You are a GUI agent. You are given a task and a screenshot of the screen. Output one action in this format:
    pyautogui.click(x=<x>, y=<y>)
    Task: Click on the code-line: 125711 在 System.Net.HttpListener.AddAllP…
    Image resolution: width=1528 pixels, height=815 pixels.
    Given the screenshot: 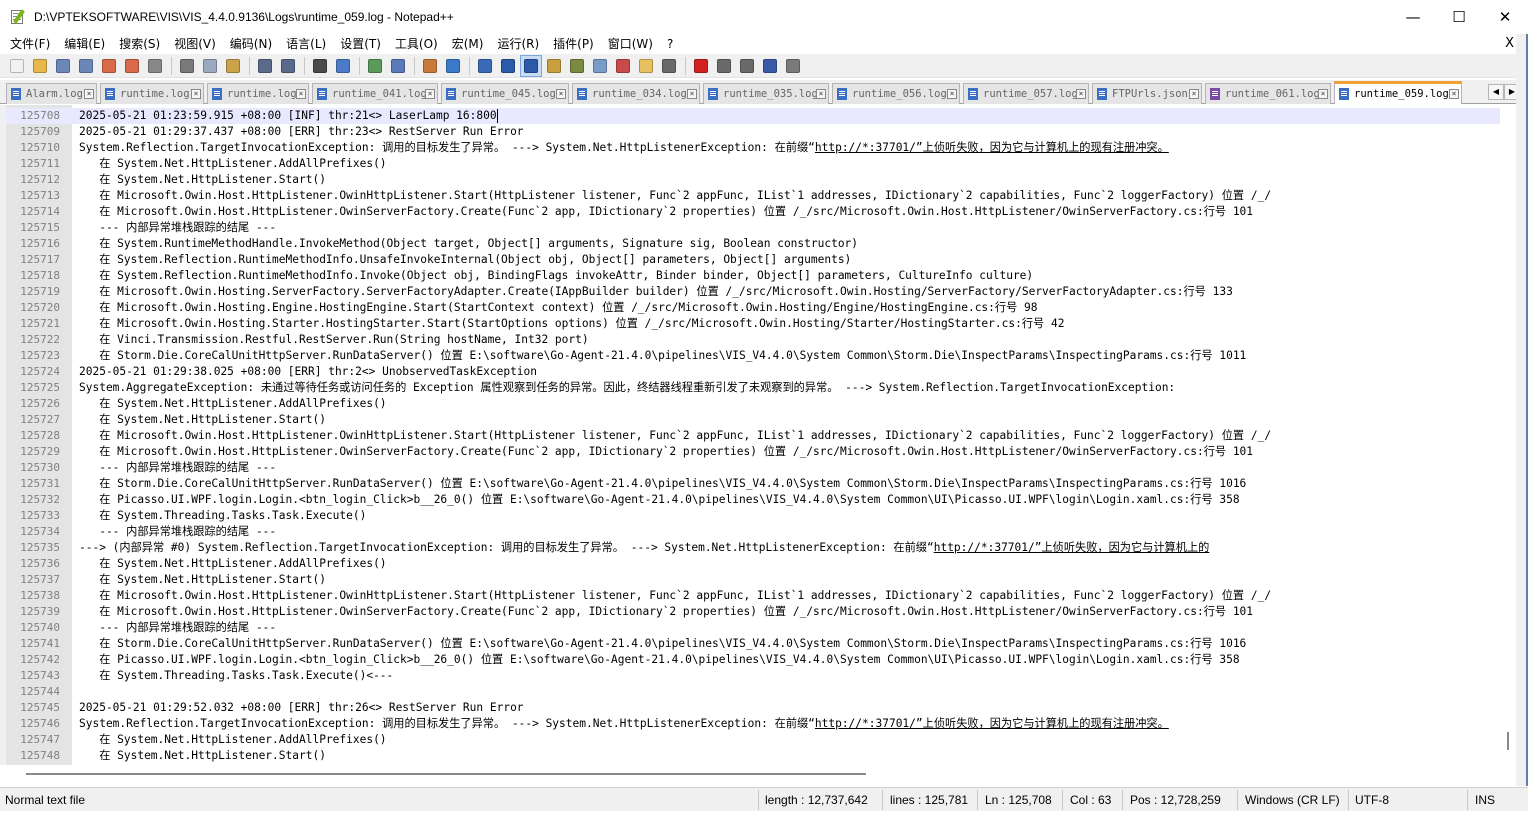 What is the action you would take?
    pyautogui.click(x=753, y=164)
    